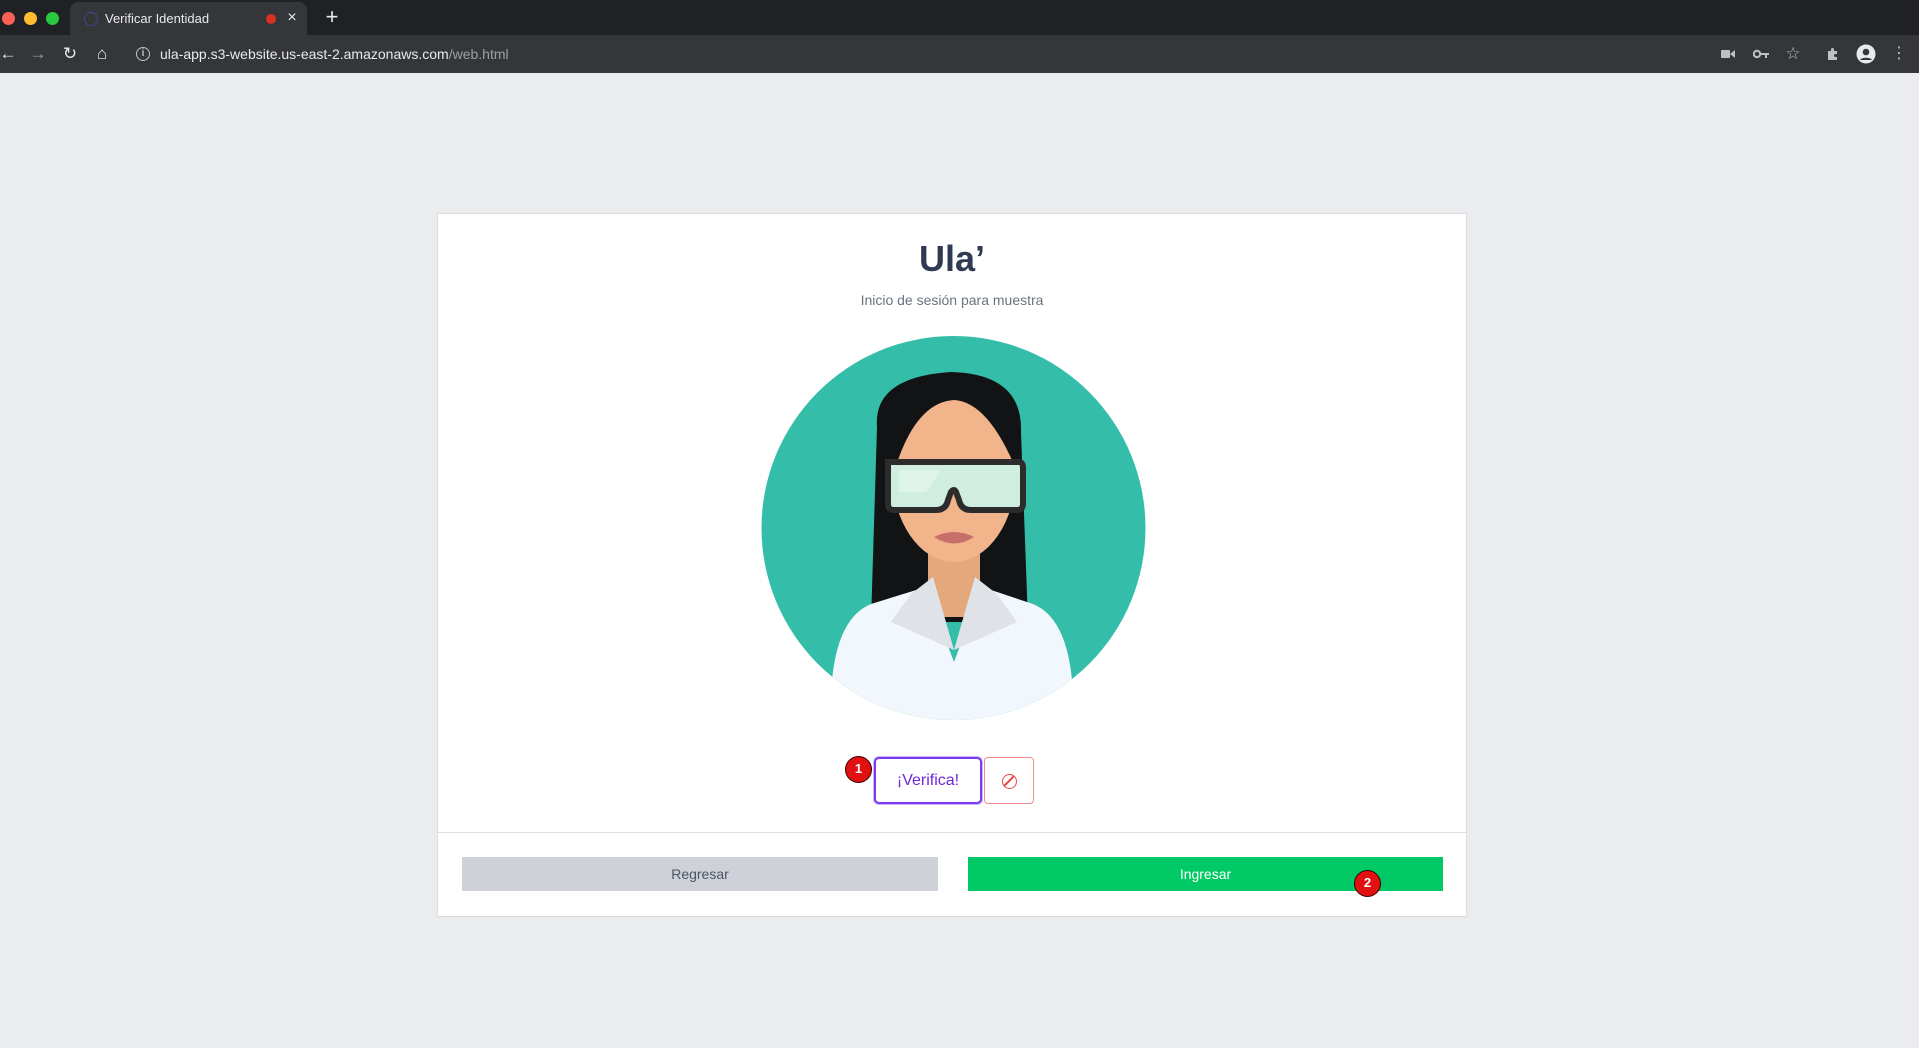  Describe the element at coordinates (91, 19) in the screenshot. I see `globe-icon` at that location.